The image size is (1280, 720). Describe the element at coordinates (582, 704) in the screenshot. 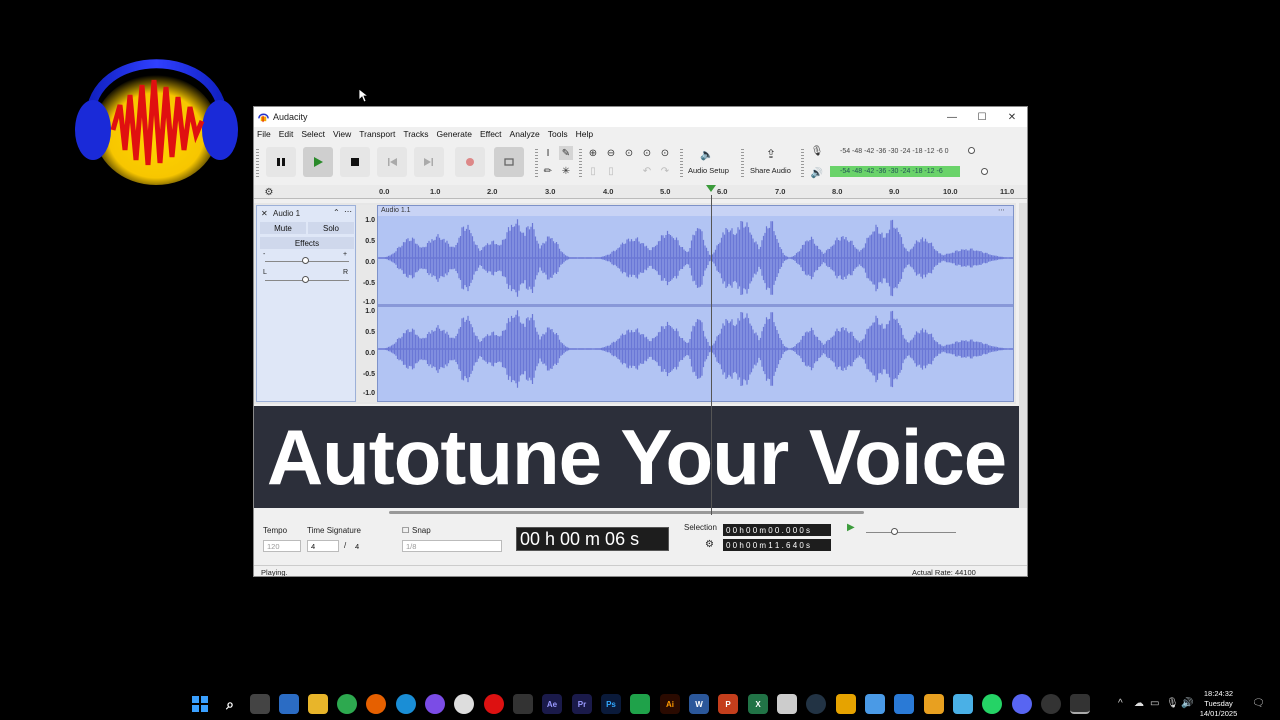

I see `premiere-icon: Pr` at that location.